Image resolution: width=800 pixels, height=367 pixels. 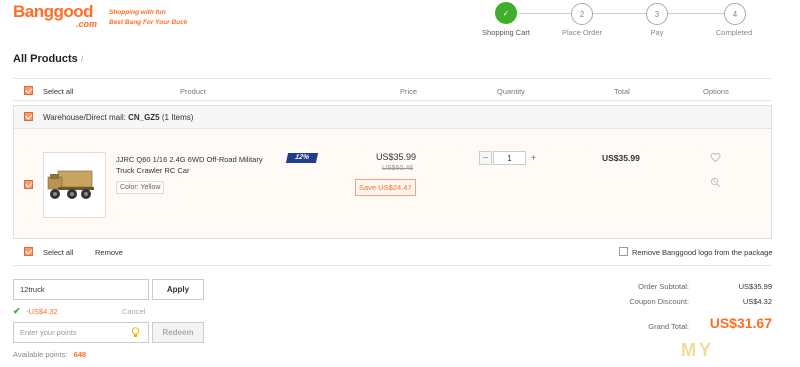 I want to click on delete-search-icon, so click(x=715, y=183).